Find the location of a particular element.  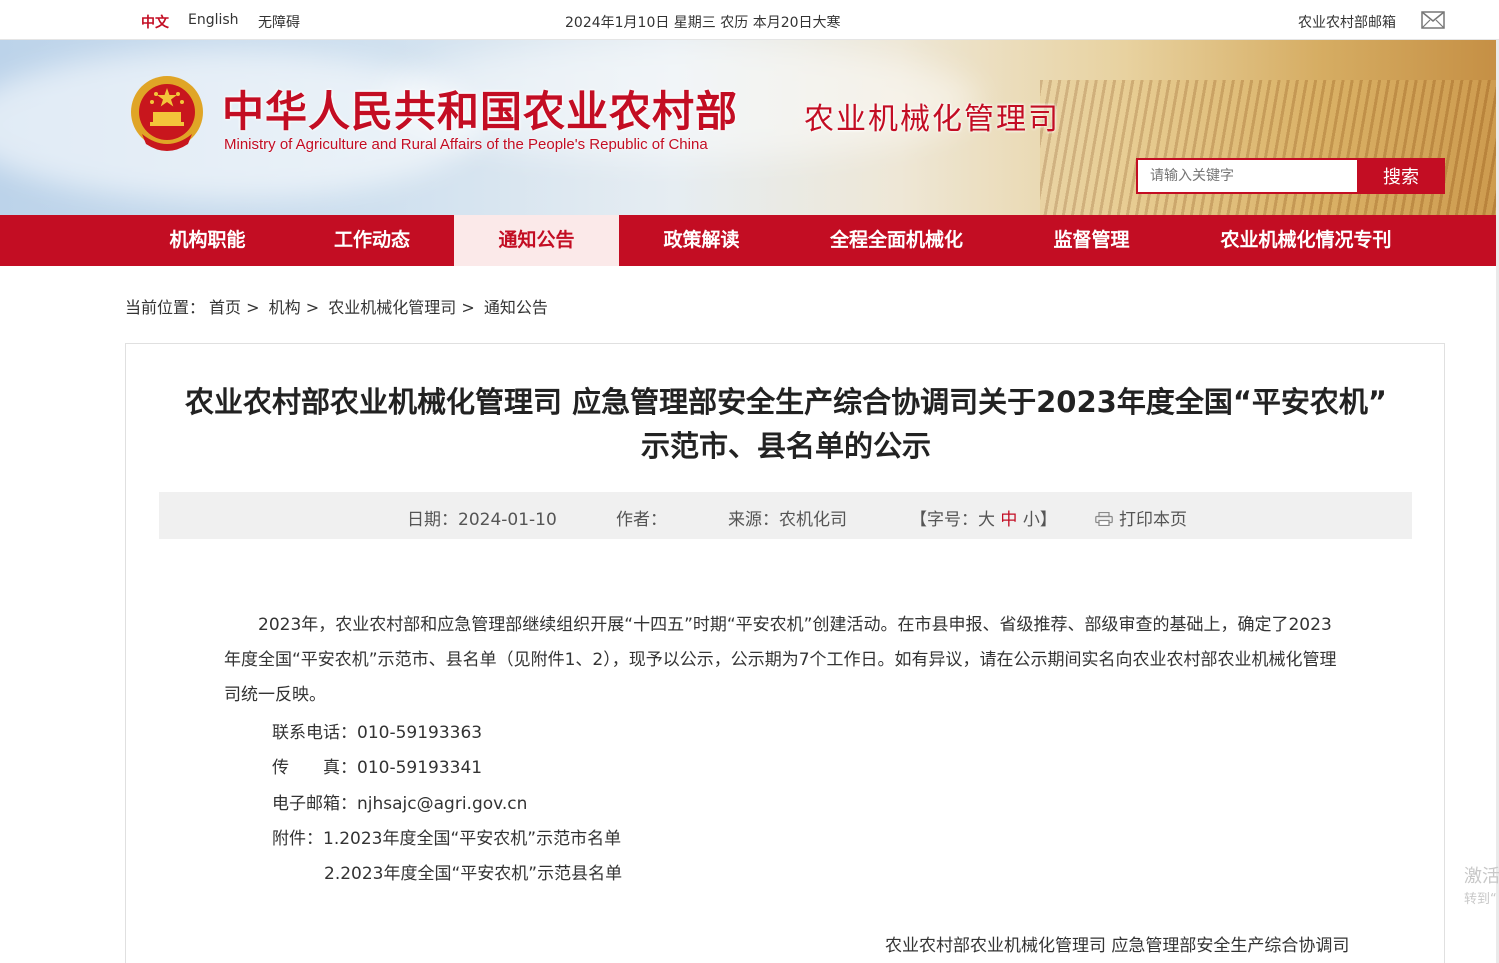

lang-english-link: English is located at coordinates (213, 20).